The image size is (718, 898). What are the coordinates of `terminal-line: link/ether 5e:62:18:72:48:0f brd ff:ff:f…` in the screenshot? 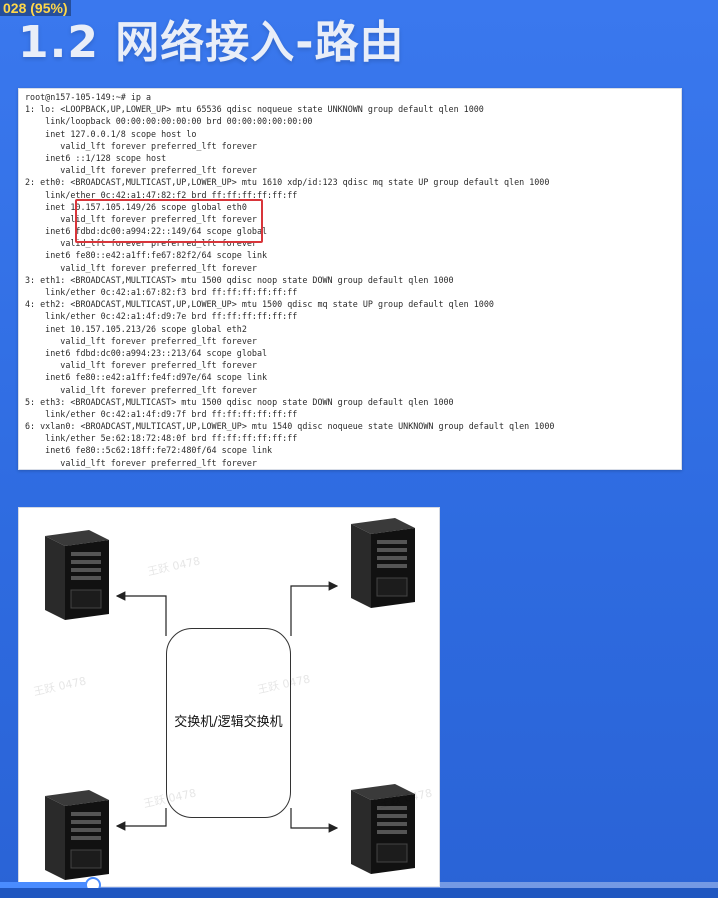 It's located at (161, 438).